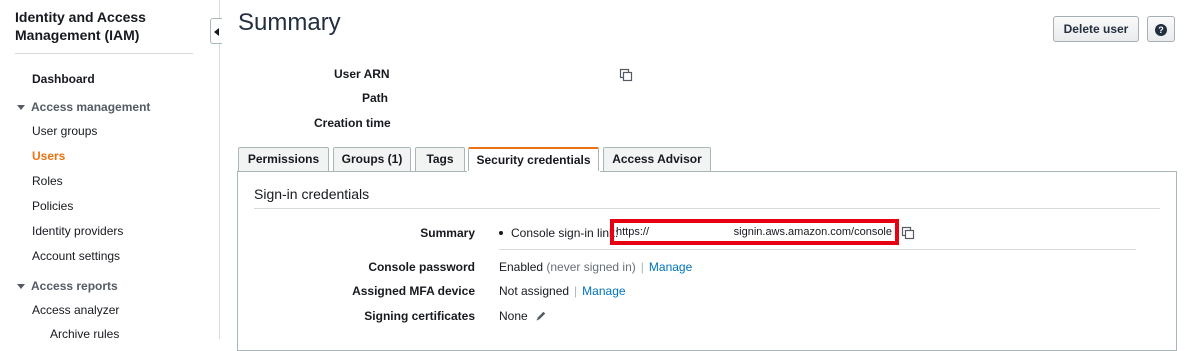 This screenshot has width=1194, height=351. Describe the element at coordinates (419, 316) in the screenshot. I see `signing-certificates-label: Signing certificates` at that location.